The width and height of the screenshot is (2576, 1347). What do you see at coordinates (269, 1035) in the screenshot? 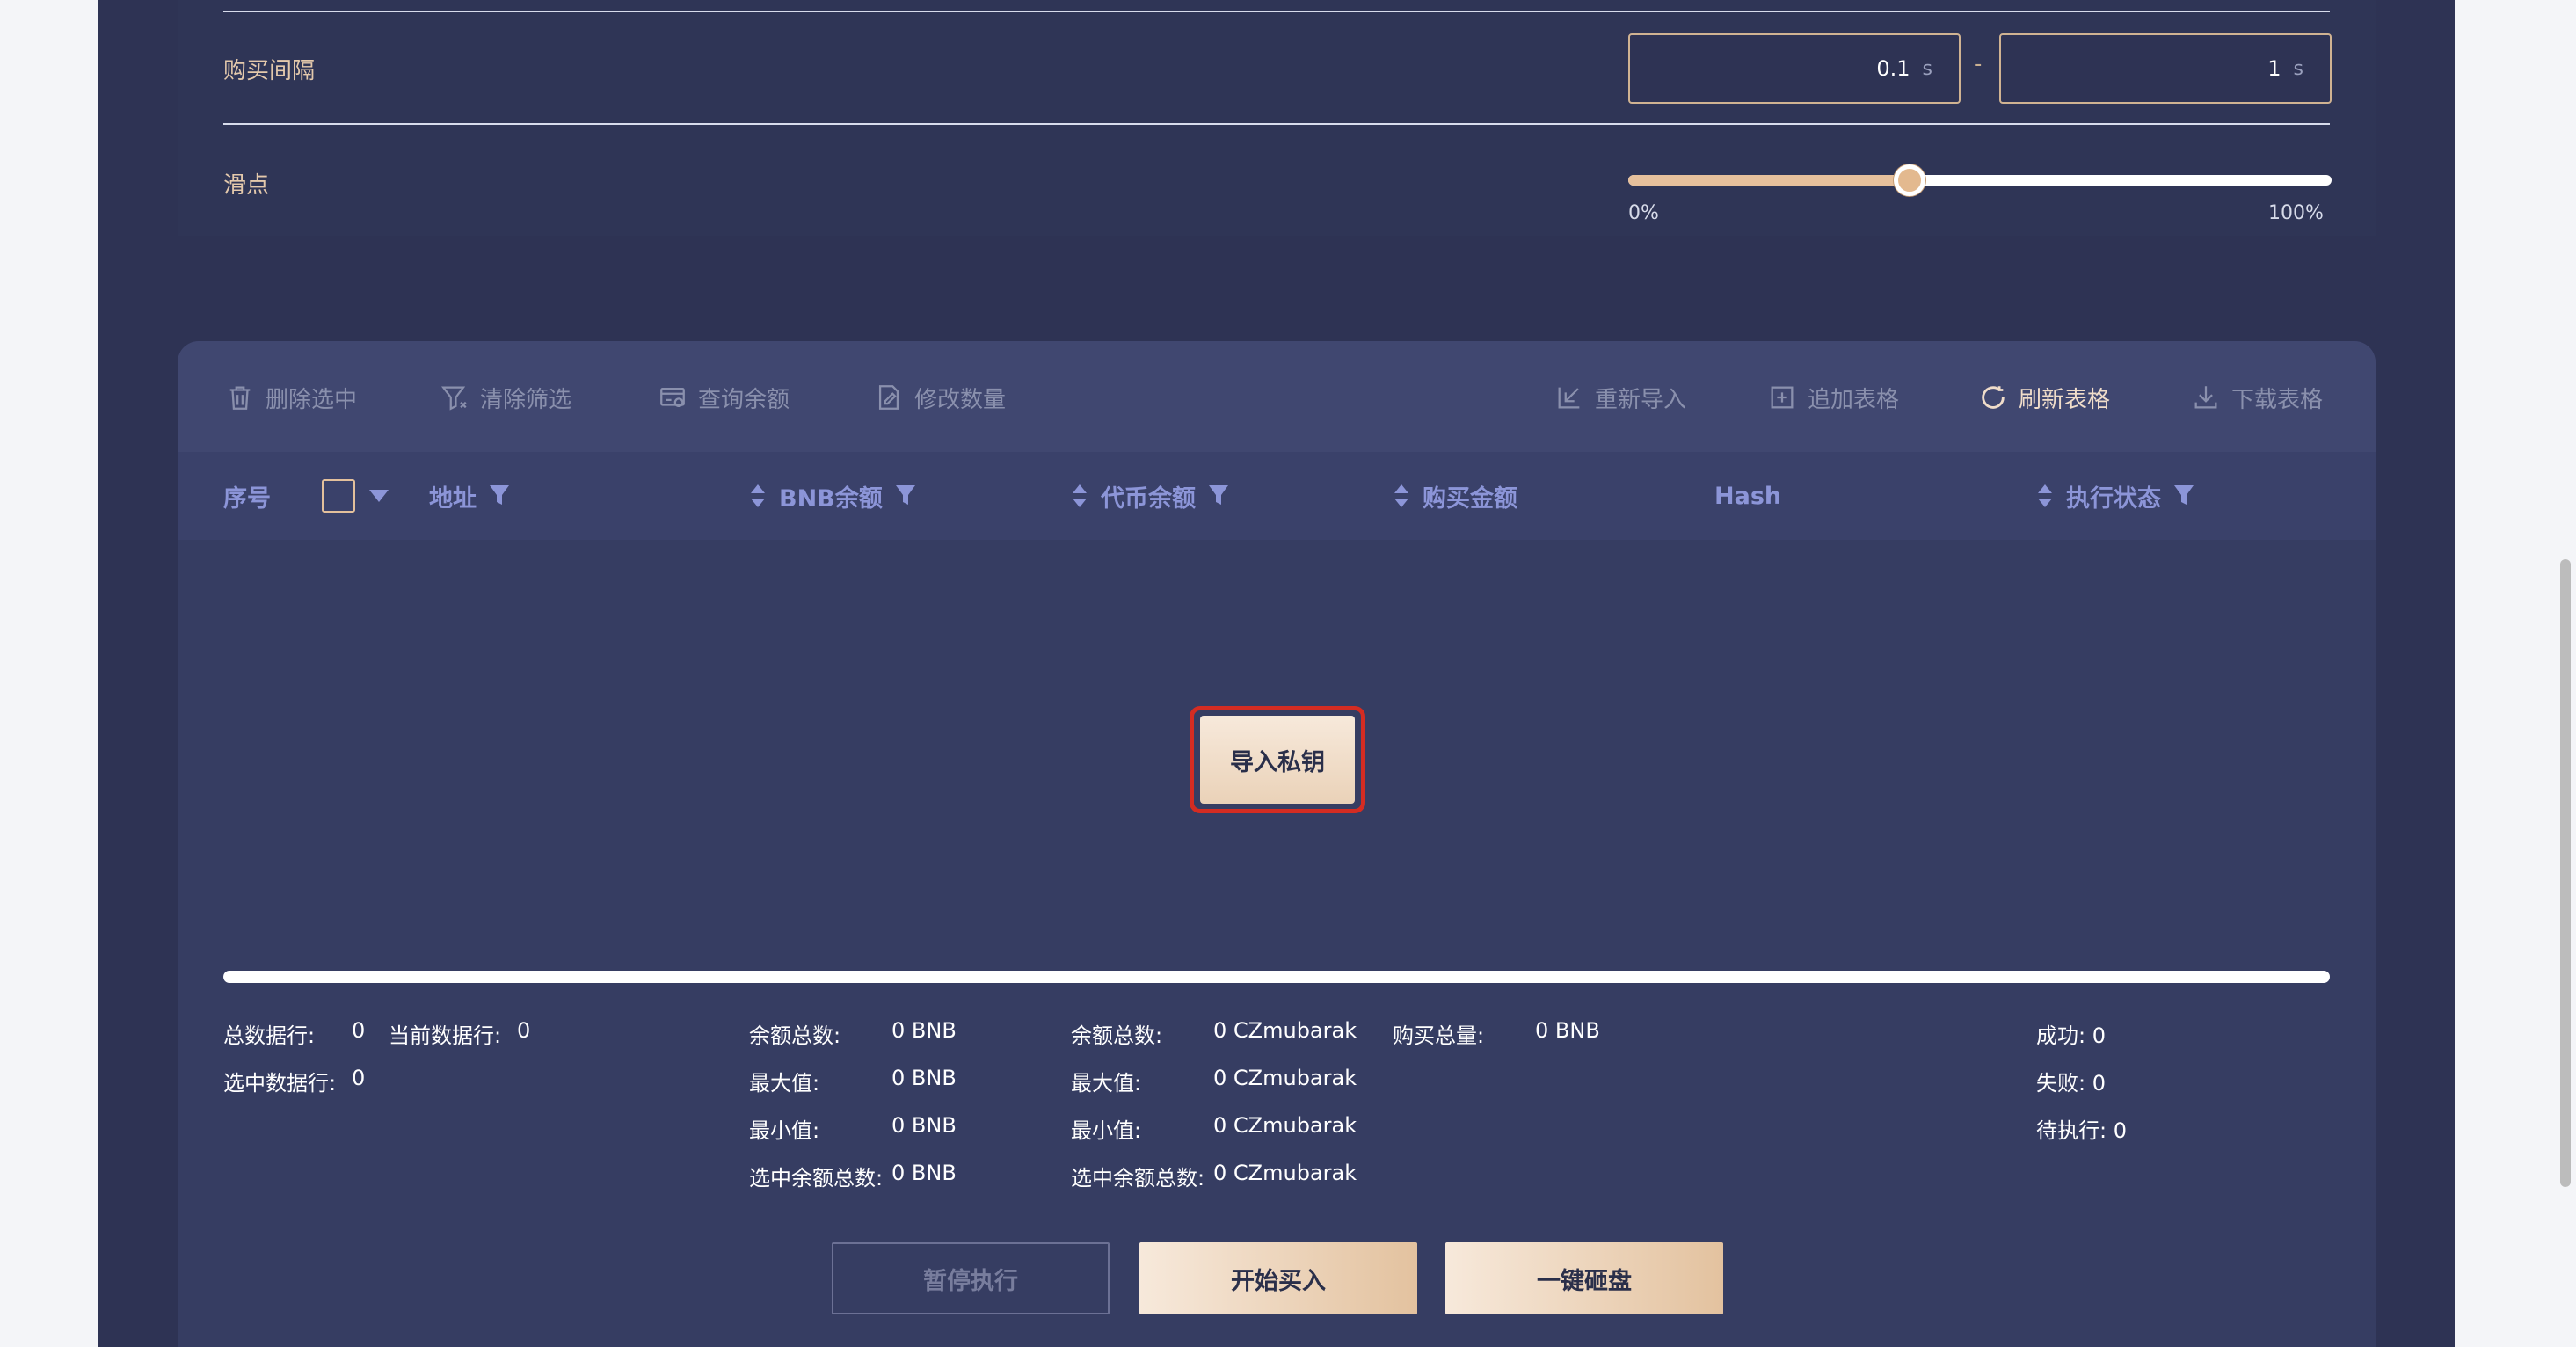
I see `total-rows-label: 总数据行:` at bounding box center [269, 1035].